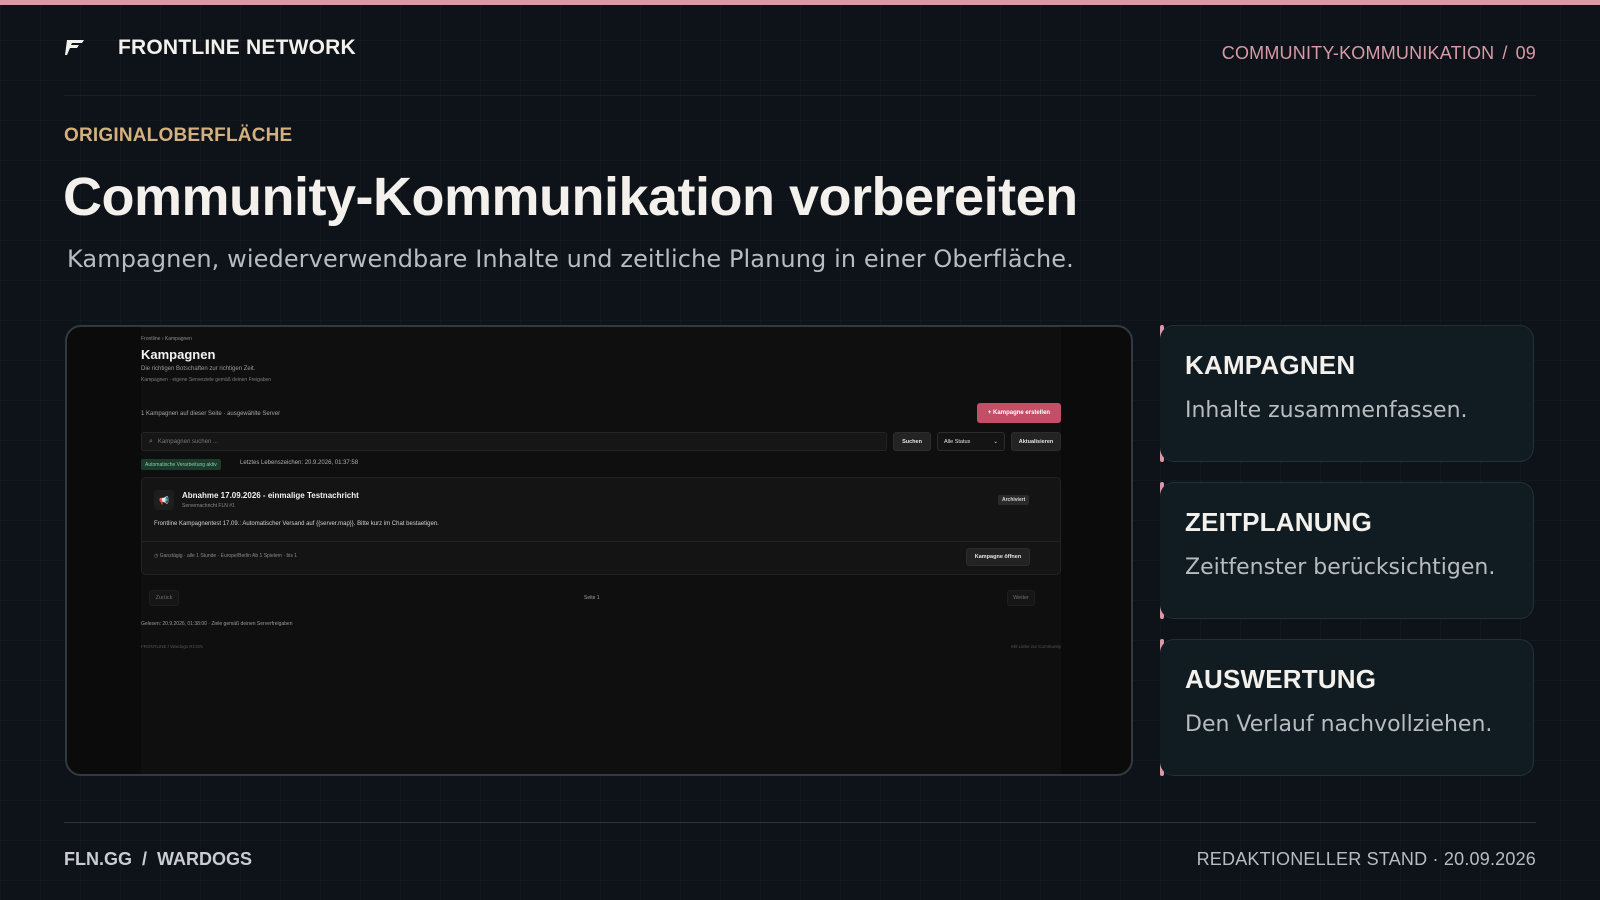 This screenshot has height=900, width=1600. What do you see at coordinates (178, 354) in the screenshot?
I see `campaigns-title: Kampagnen` at bounding box center [178, 354].